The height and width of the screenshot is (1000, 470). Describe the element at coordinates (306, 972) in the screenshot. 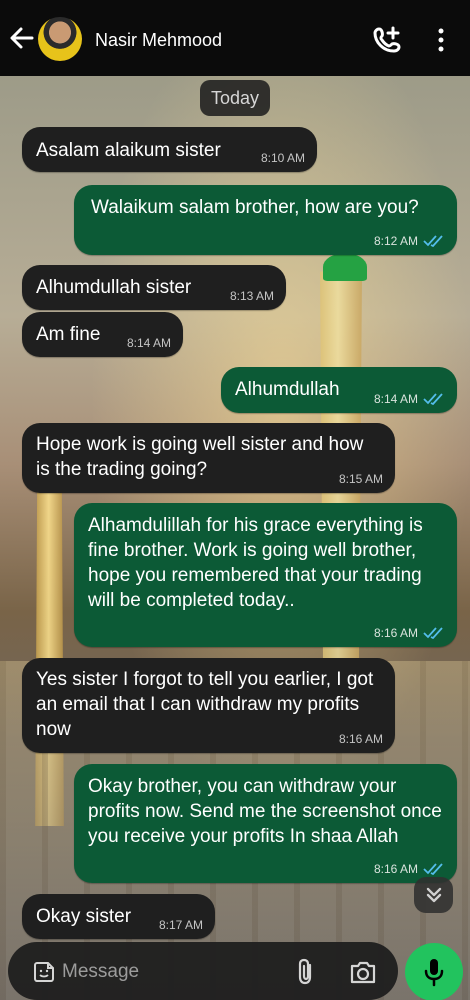

I see `paperclip-icon` at that location.